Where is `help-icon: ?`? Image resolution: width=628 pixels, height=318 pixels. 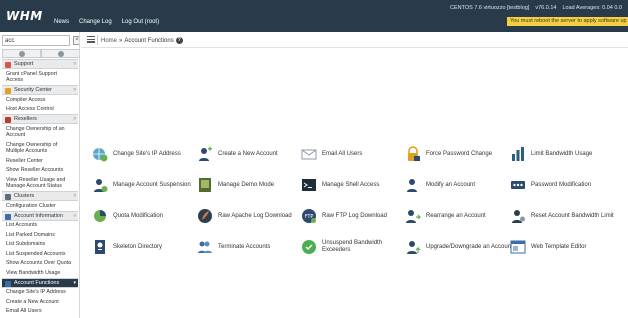 help-icon: ? is located at coordinates (179, 40).